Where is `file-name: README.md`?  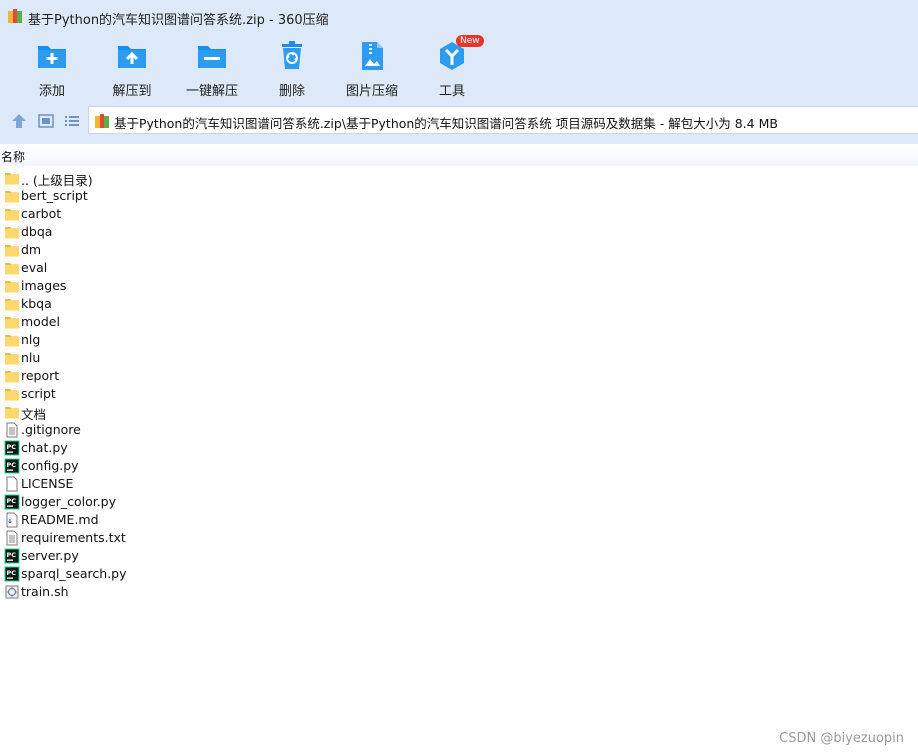
file-name: README.md is located at coordinates (60, 519).